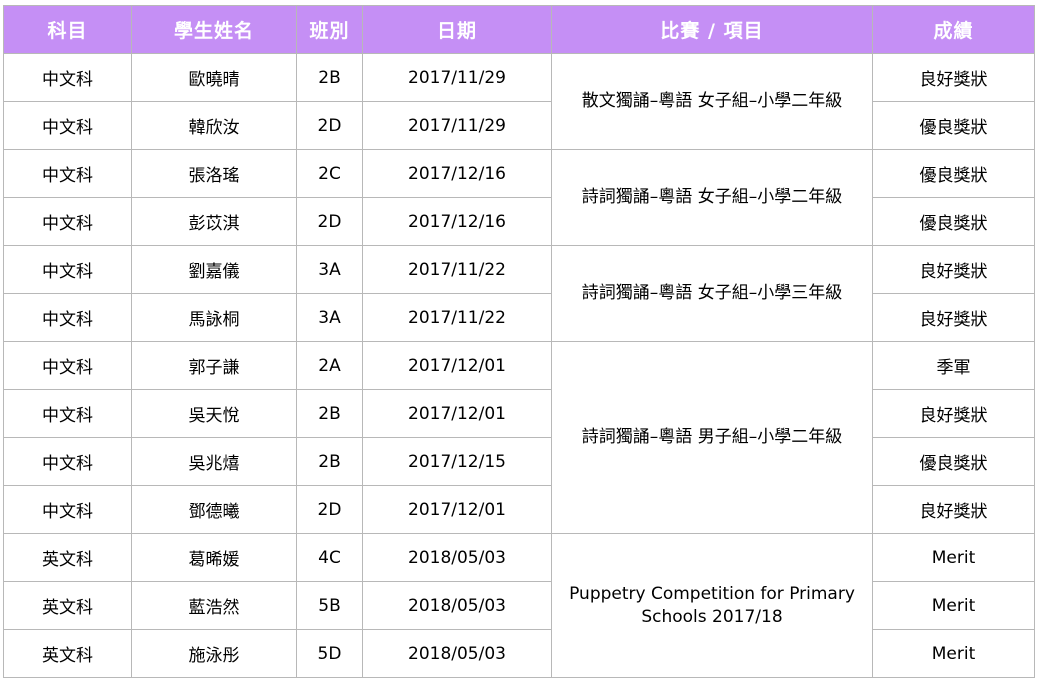 This screenshot has width=1037, height=690. I want to click on table-row: 中文科 馬詠桐 3A 2017/11/22 良好獎狀, so click(519, 317).